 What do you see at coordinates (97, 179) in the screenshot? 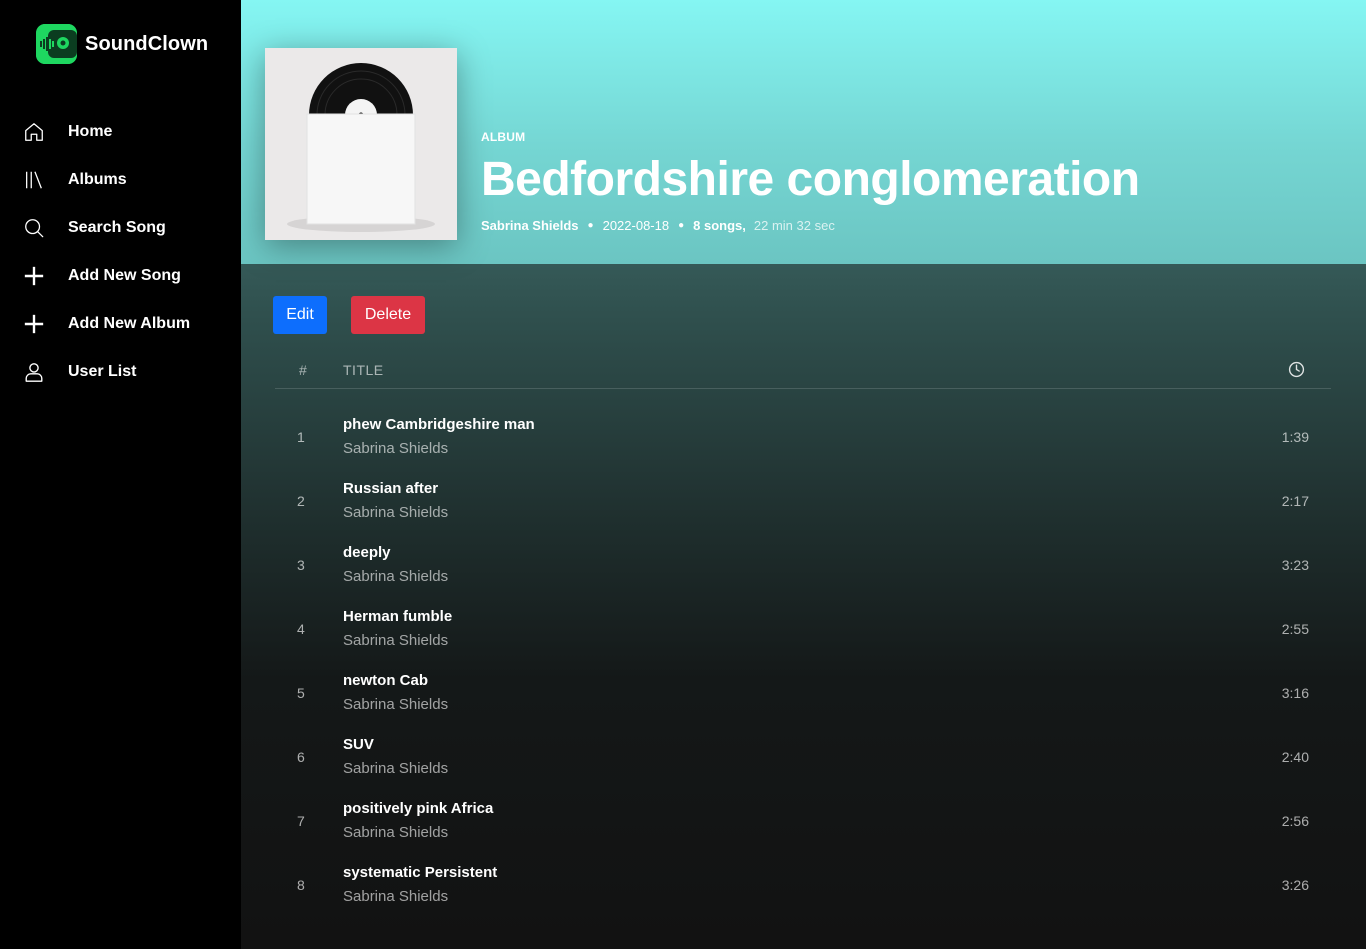
I see `sidebar-item-label: Albums` at bounding box center [97, 179].